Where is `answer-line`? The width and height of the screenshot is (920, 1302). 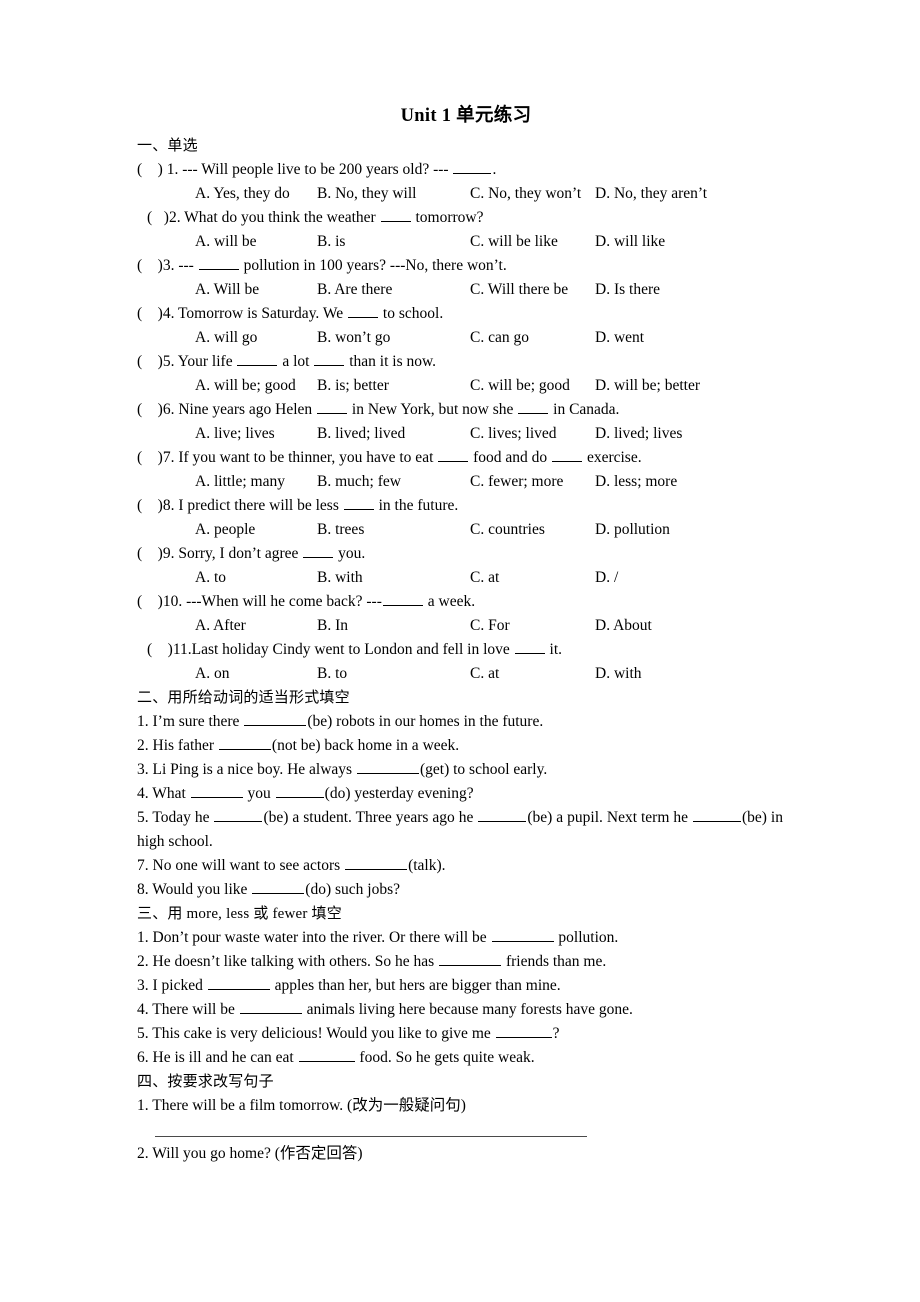
answer-line is located at coordinates (460, 1130).